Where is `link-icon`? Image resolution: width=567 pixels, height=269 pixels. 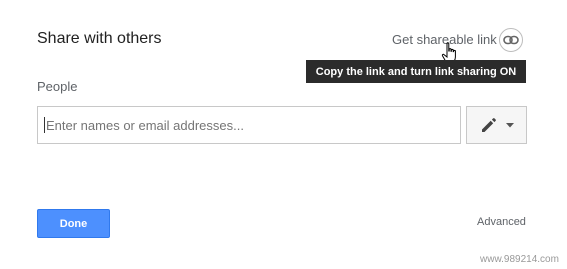
link-icon is located at coordinates (511, 40).